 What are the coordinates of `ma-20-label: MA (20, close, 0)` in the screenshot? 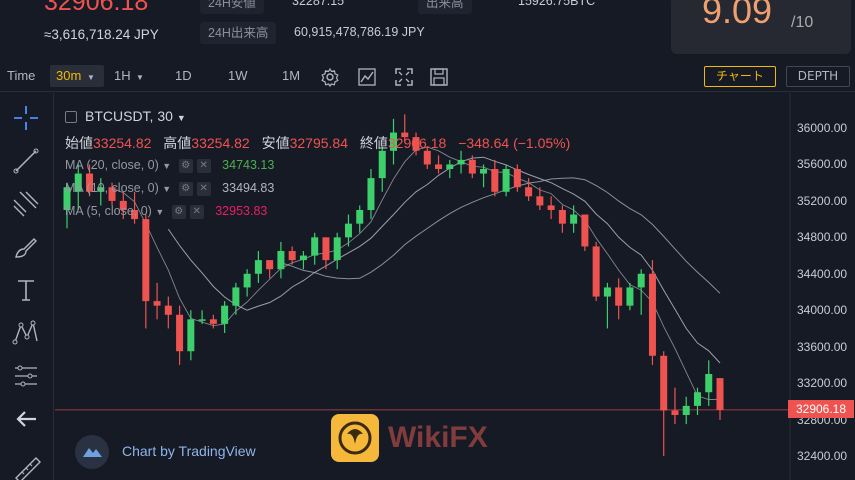 It's located at (112, 165).